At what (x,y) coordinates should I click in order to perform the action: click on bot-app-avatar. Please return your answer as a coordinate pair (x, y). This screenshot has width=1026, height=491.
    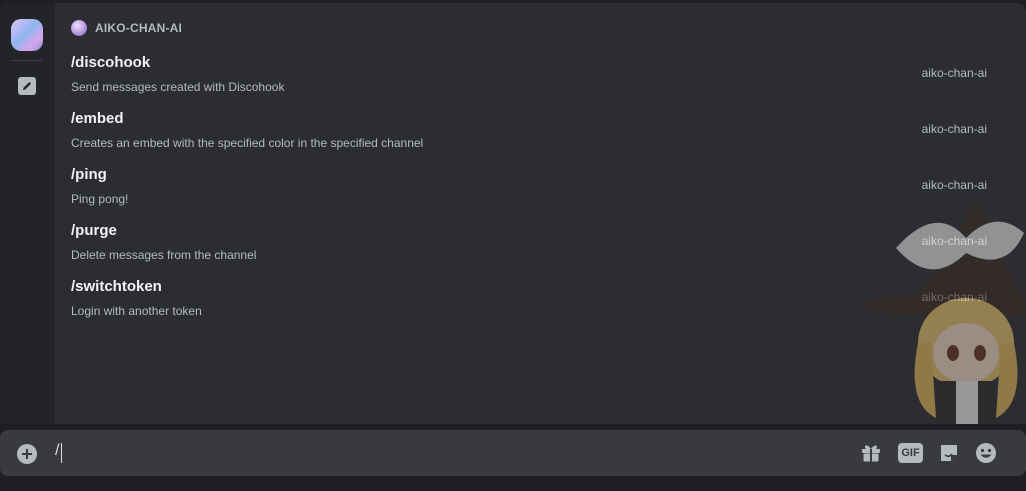
    Looking at the image, I should click on (27, 35).